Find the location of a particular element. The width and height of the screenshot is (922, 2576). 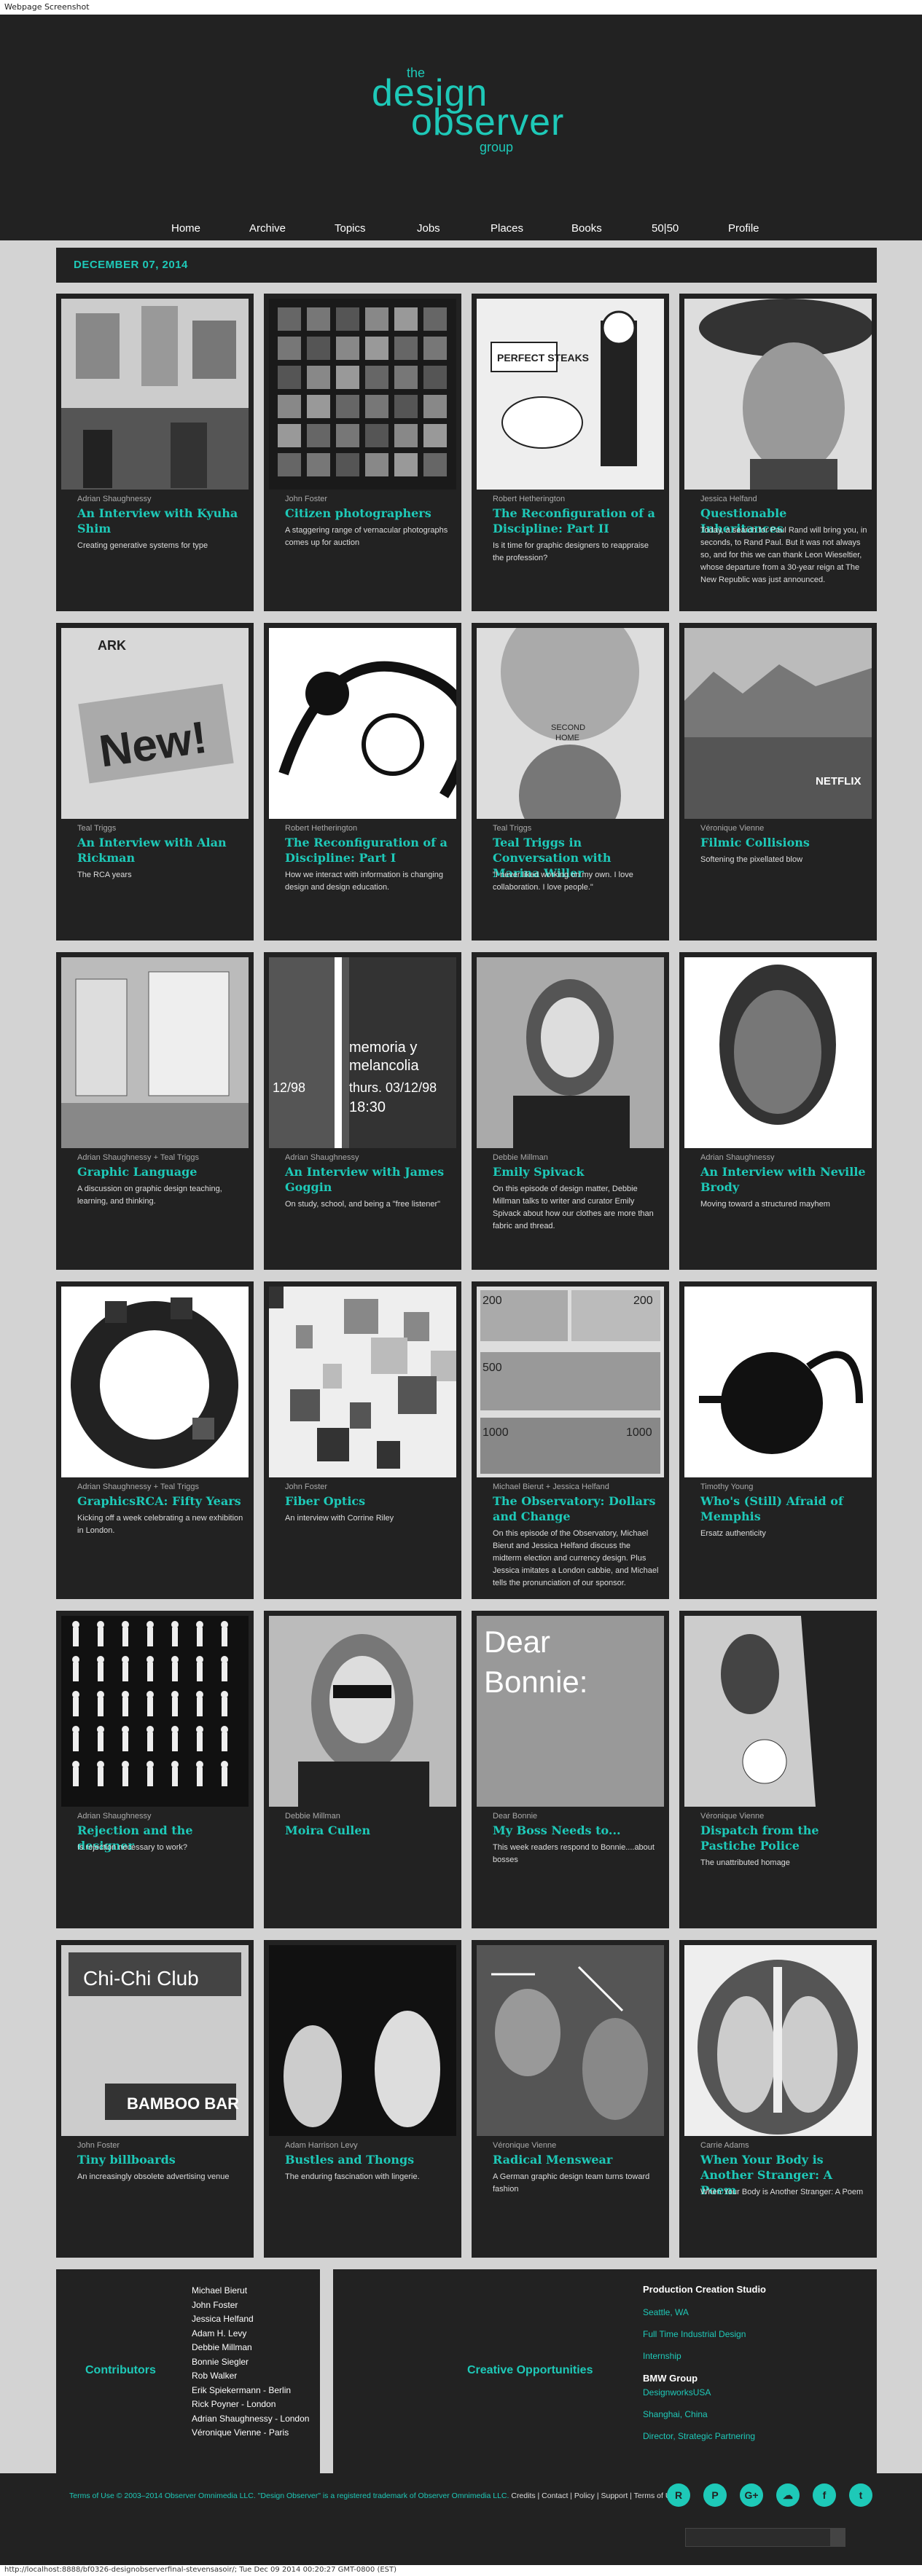

article-thumbnail: PERFECT STEAKS is located at coordinates (570, 394).